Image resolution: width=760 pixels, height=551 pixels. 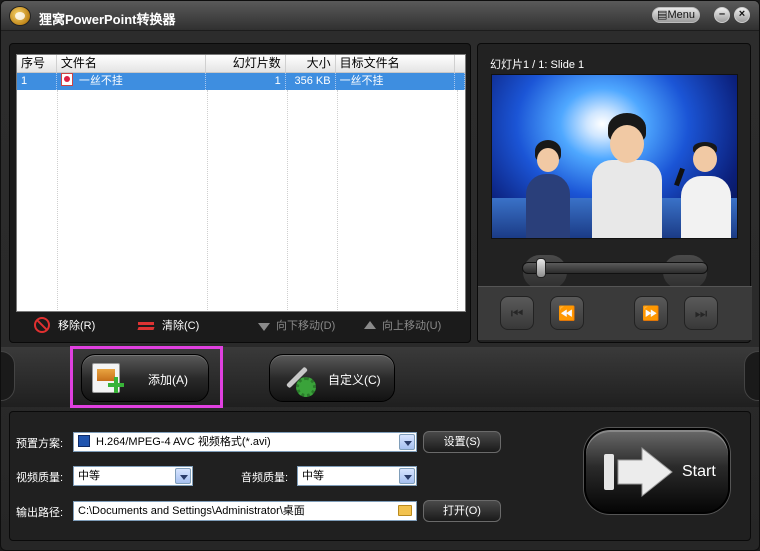 I want to click on preset-select: H.264/MPEG-4 AVC 视频格式(*.avi), so click(x=245, y=442).